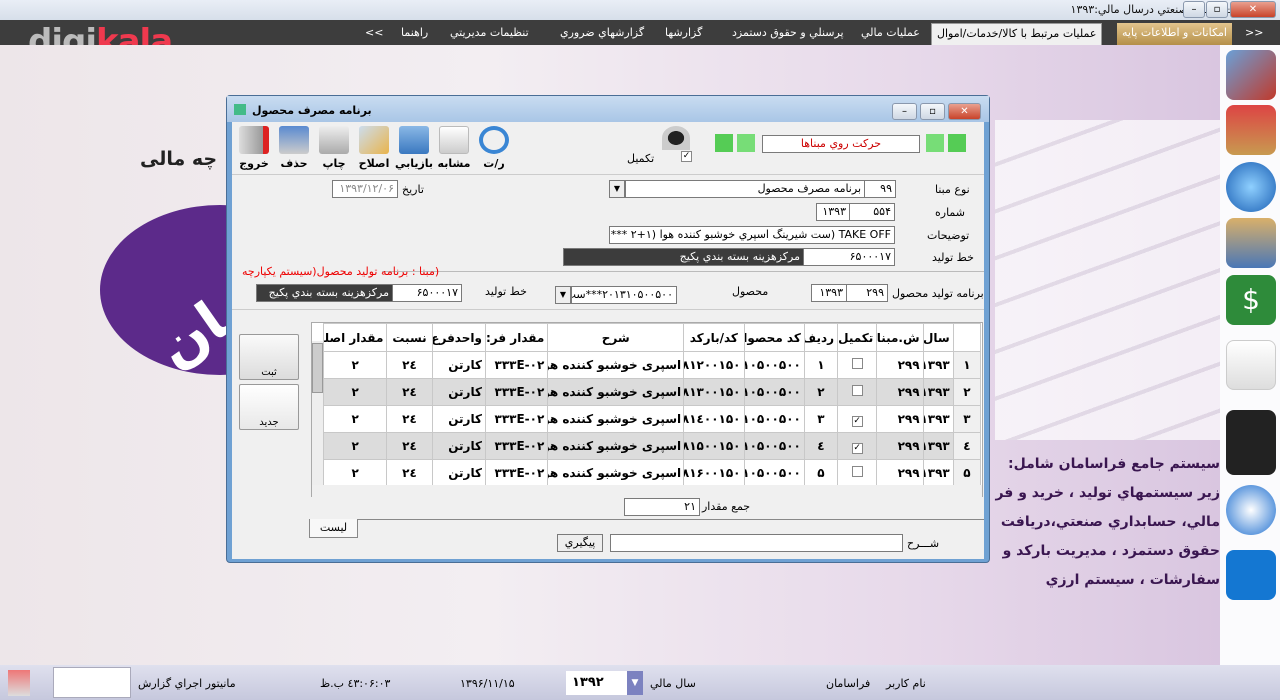  I want to click on report-monitor-box, so click(92, 682).